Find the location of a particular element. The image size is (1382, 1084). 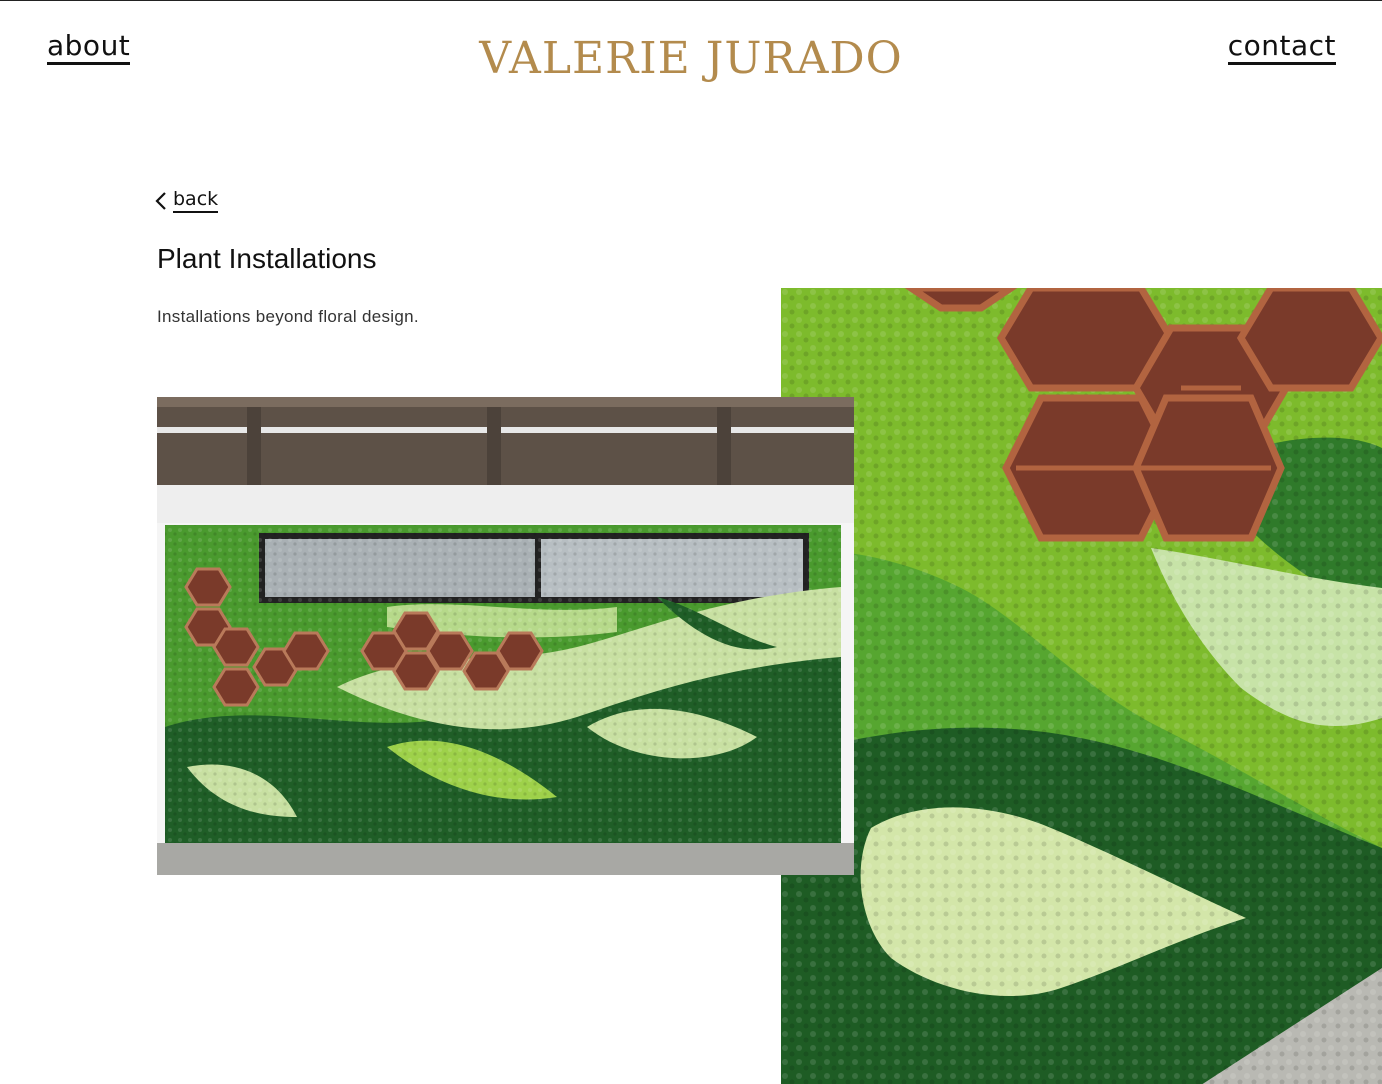

back-label: back is located at coordinates (196, 201).